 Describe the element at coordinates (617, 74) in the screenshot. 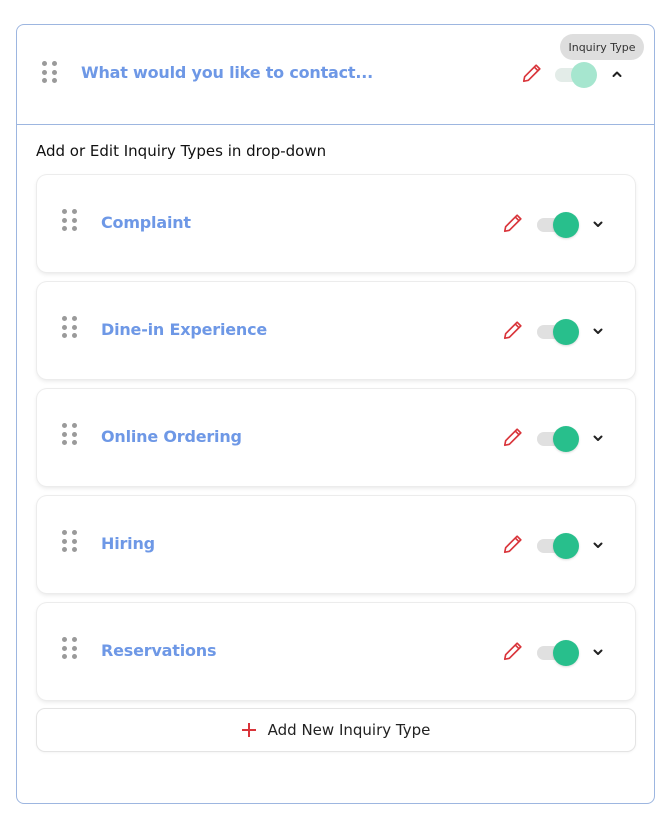

I see `chevron-up-icon` at that location.